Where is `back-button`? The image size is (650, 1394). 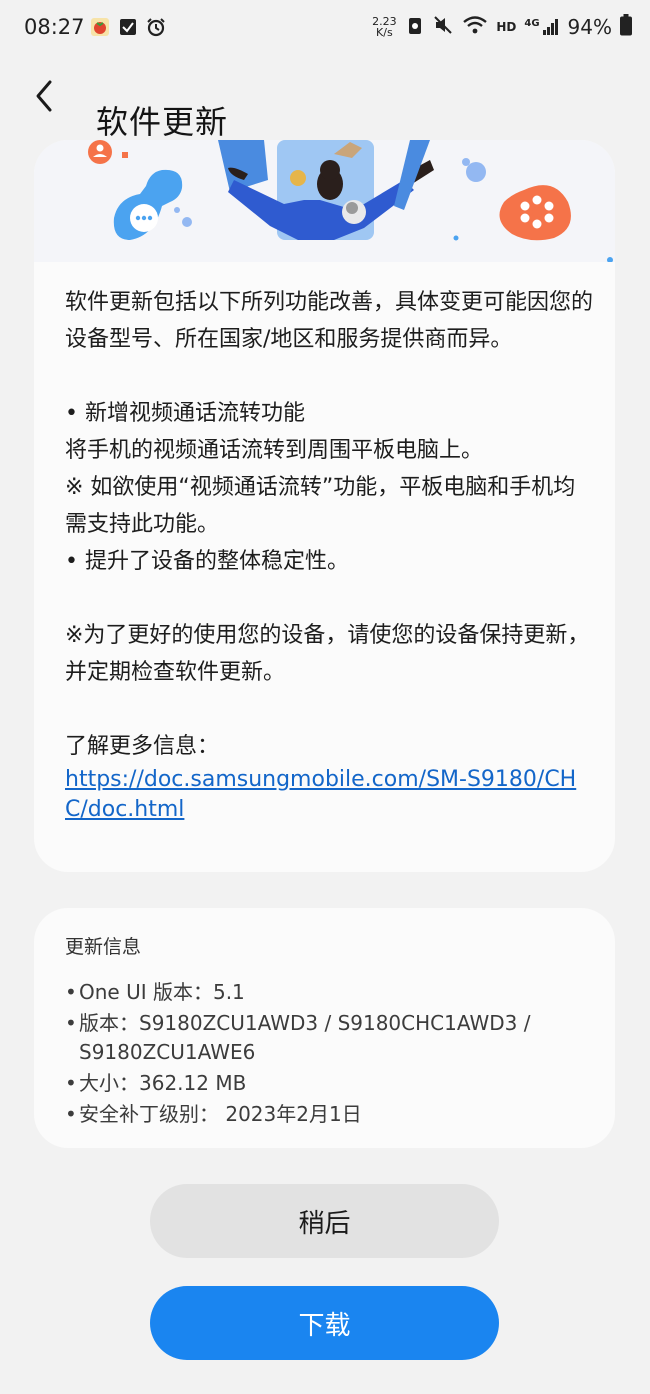
back-button is located at coordinates (48, 96).